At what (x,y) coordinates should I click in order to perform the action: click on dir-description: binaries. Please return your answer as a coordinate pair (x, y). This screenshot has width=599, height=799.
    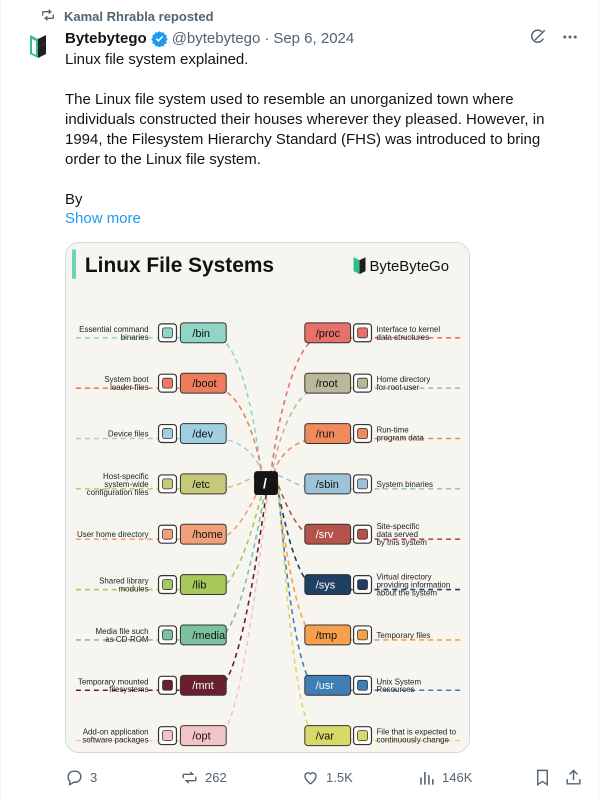
    Looking at the image, I should click on (135, 337).